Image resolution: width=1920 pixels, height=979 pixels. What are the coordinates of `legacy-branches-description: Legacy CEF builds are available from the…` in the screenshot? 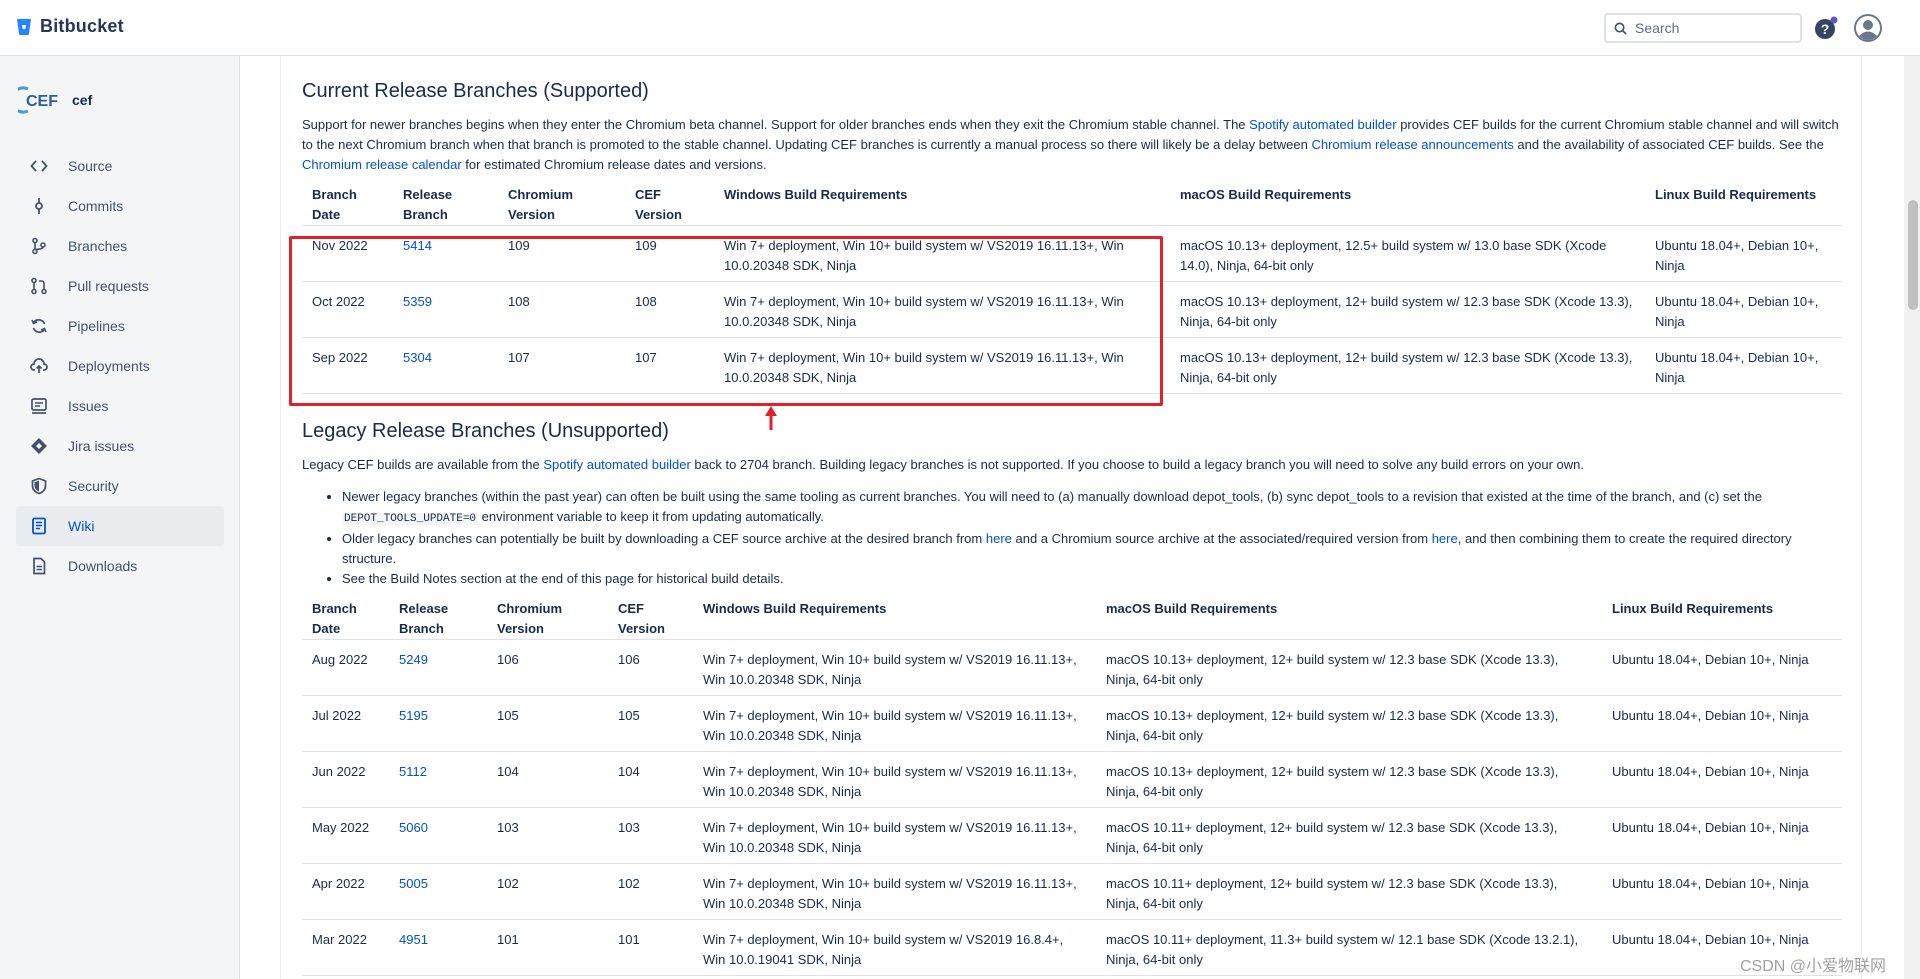 It's located at (1072, 465).